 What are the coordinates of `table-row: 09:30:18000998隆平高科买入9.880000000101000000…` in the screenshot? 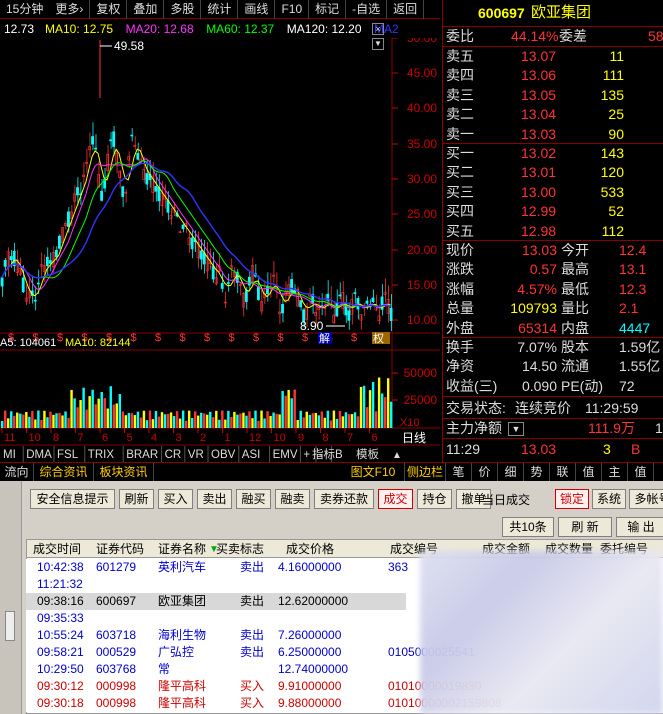 It's located at (263, 703).